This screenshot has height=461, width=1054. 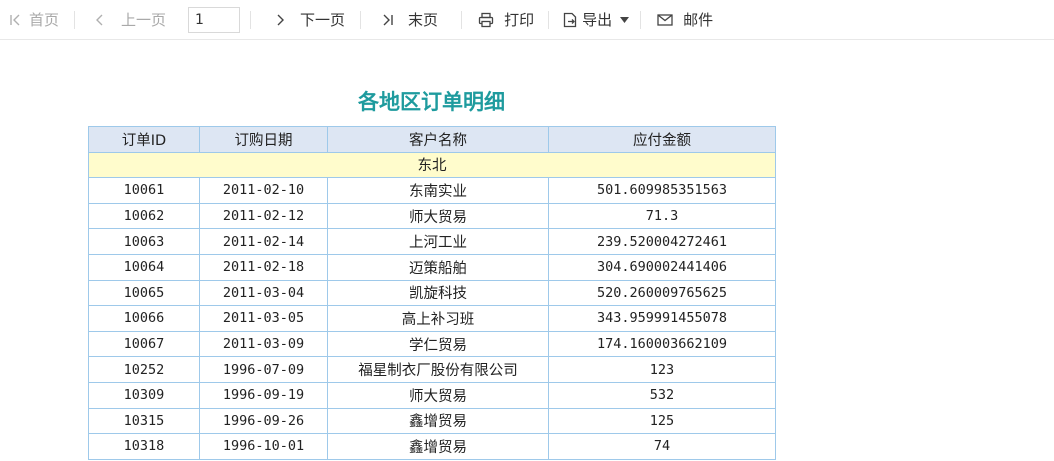 I want to click on amount-cell: 501.609985351563, so click(x=662, y=190).